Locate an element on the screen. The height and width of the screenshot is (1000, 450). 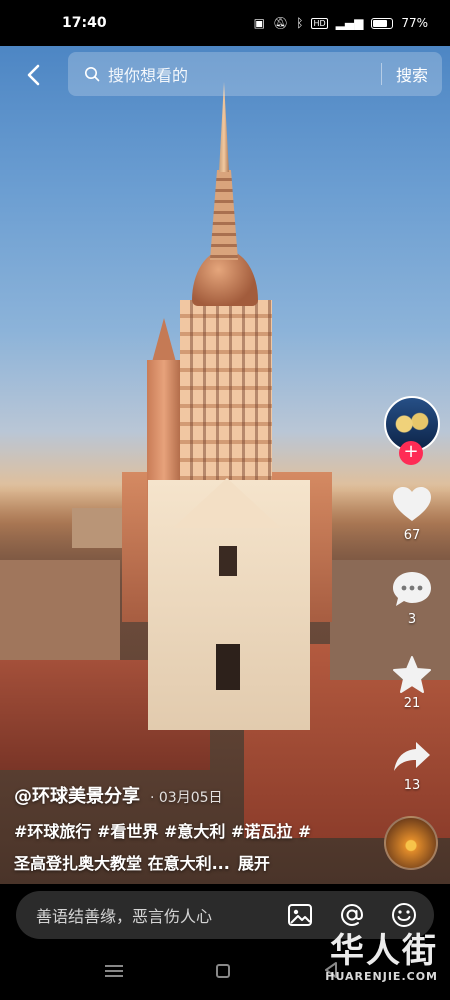
search-icon is located at coordinates (92, 74).